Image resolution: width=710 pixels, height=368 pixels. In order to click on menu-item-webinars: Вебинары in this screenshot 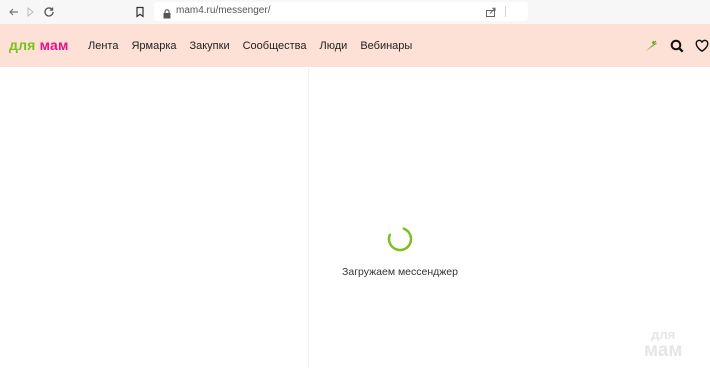, I will do `click(386, 46)`.